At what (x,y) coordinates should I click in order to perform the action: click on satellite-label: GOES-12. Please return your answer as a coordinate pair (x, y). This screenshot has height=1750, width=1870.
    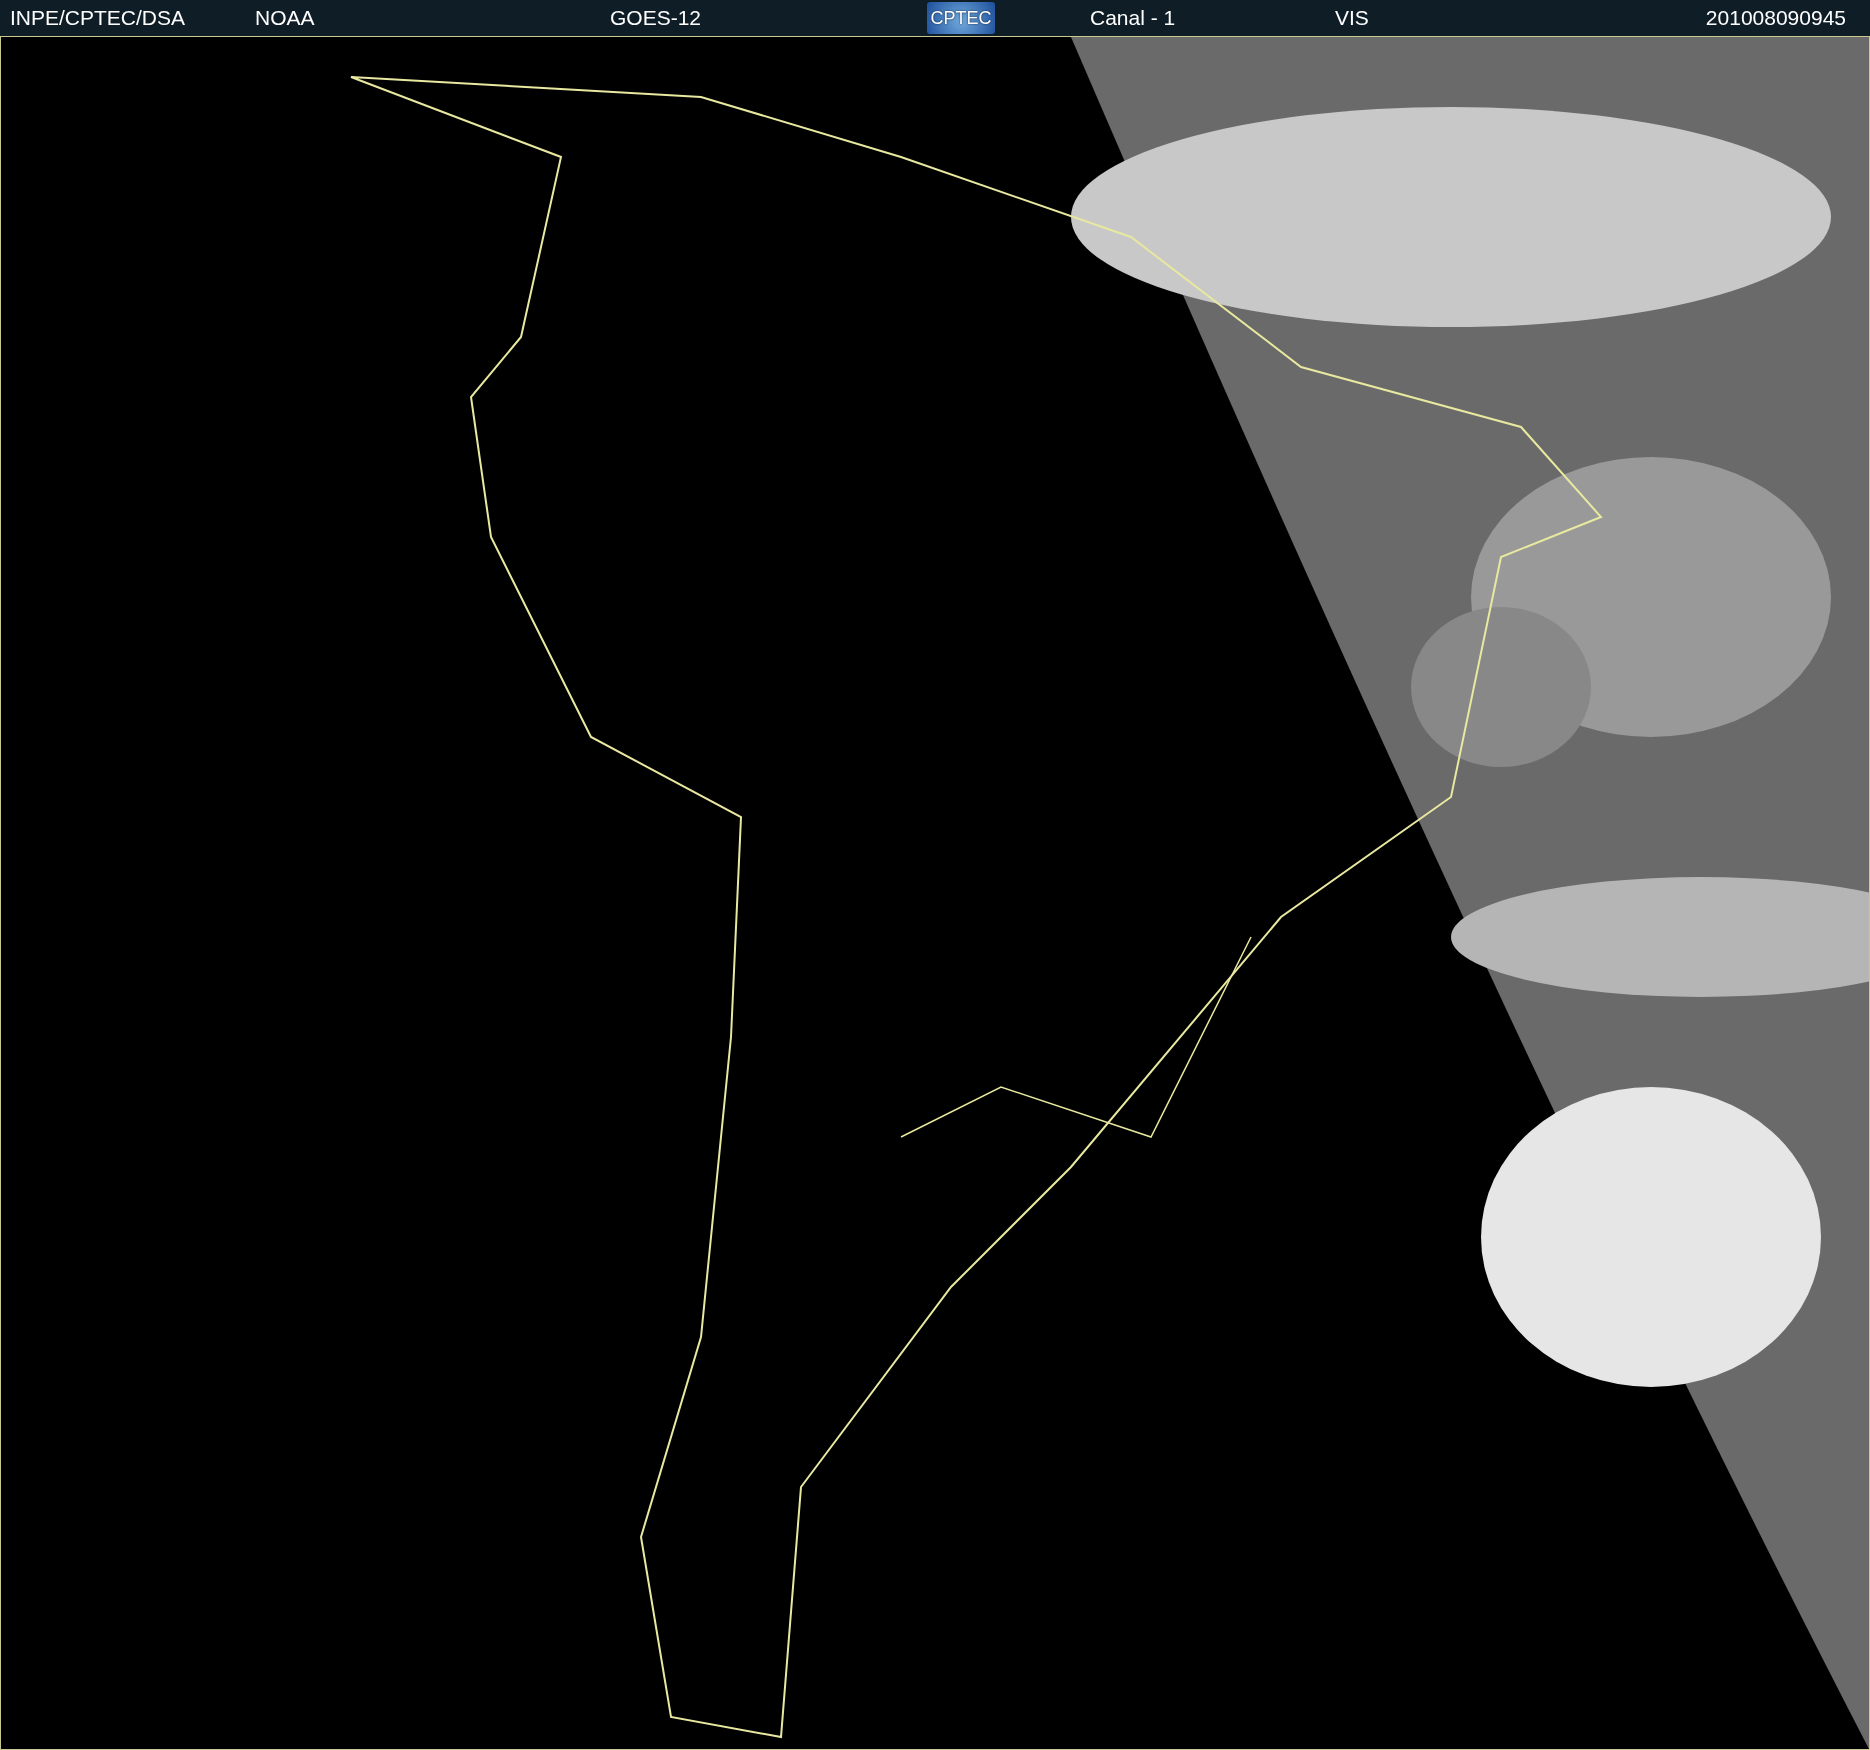
    Looking at the image, I should click on (656, 18).